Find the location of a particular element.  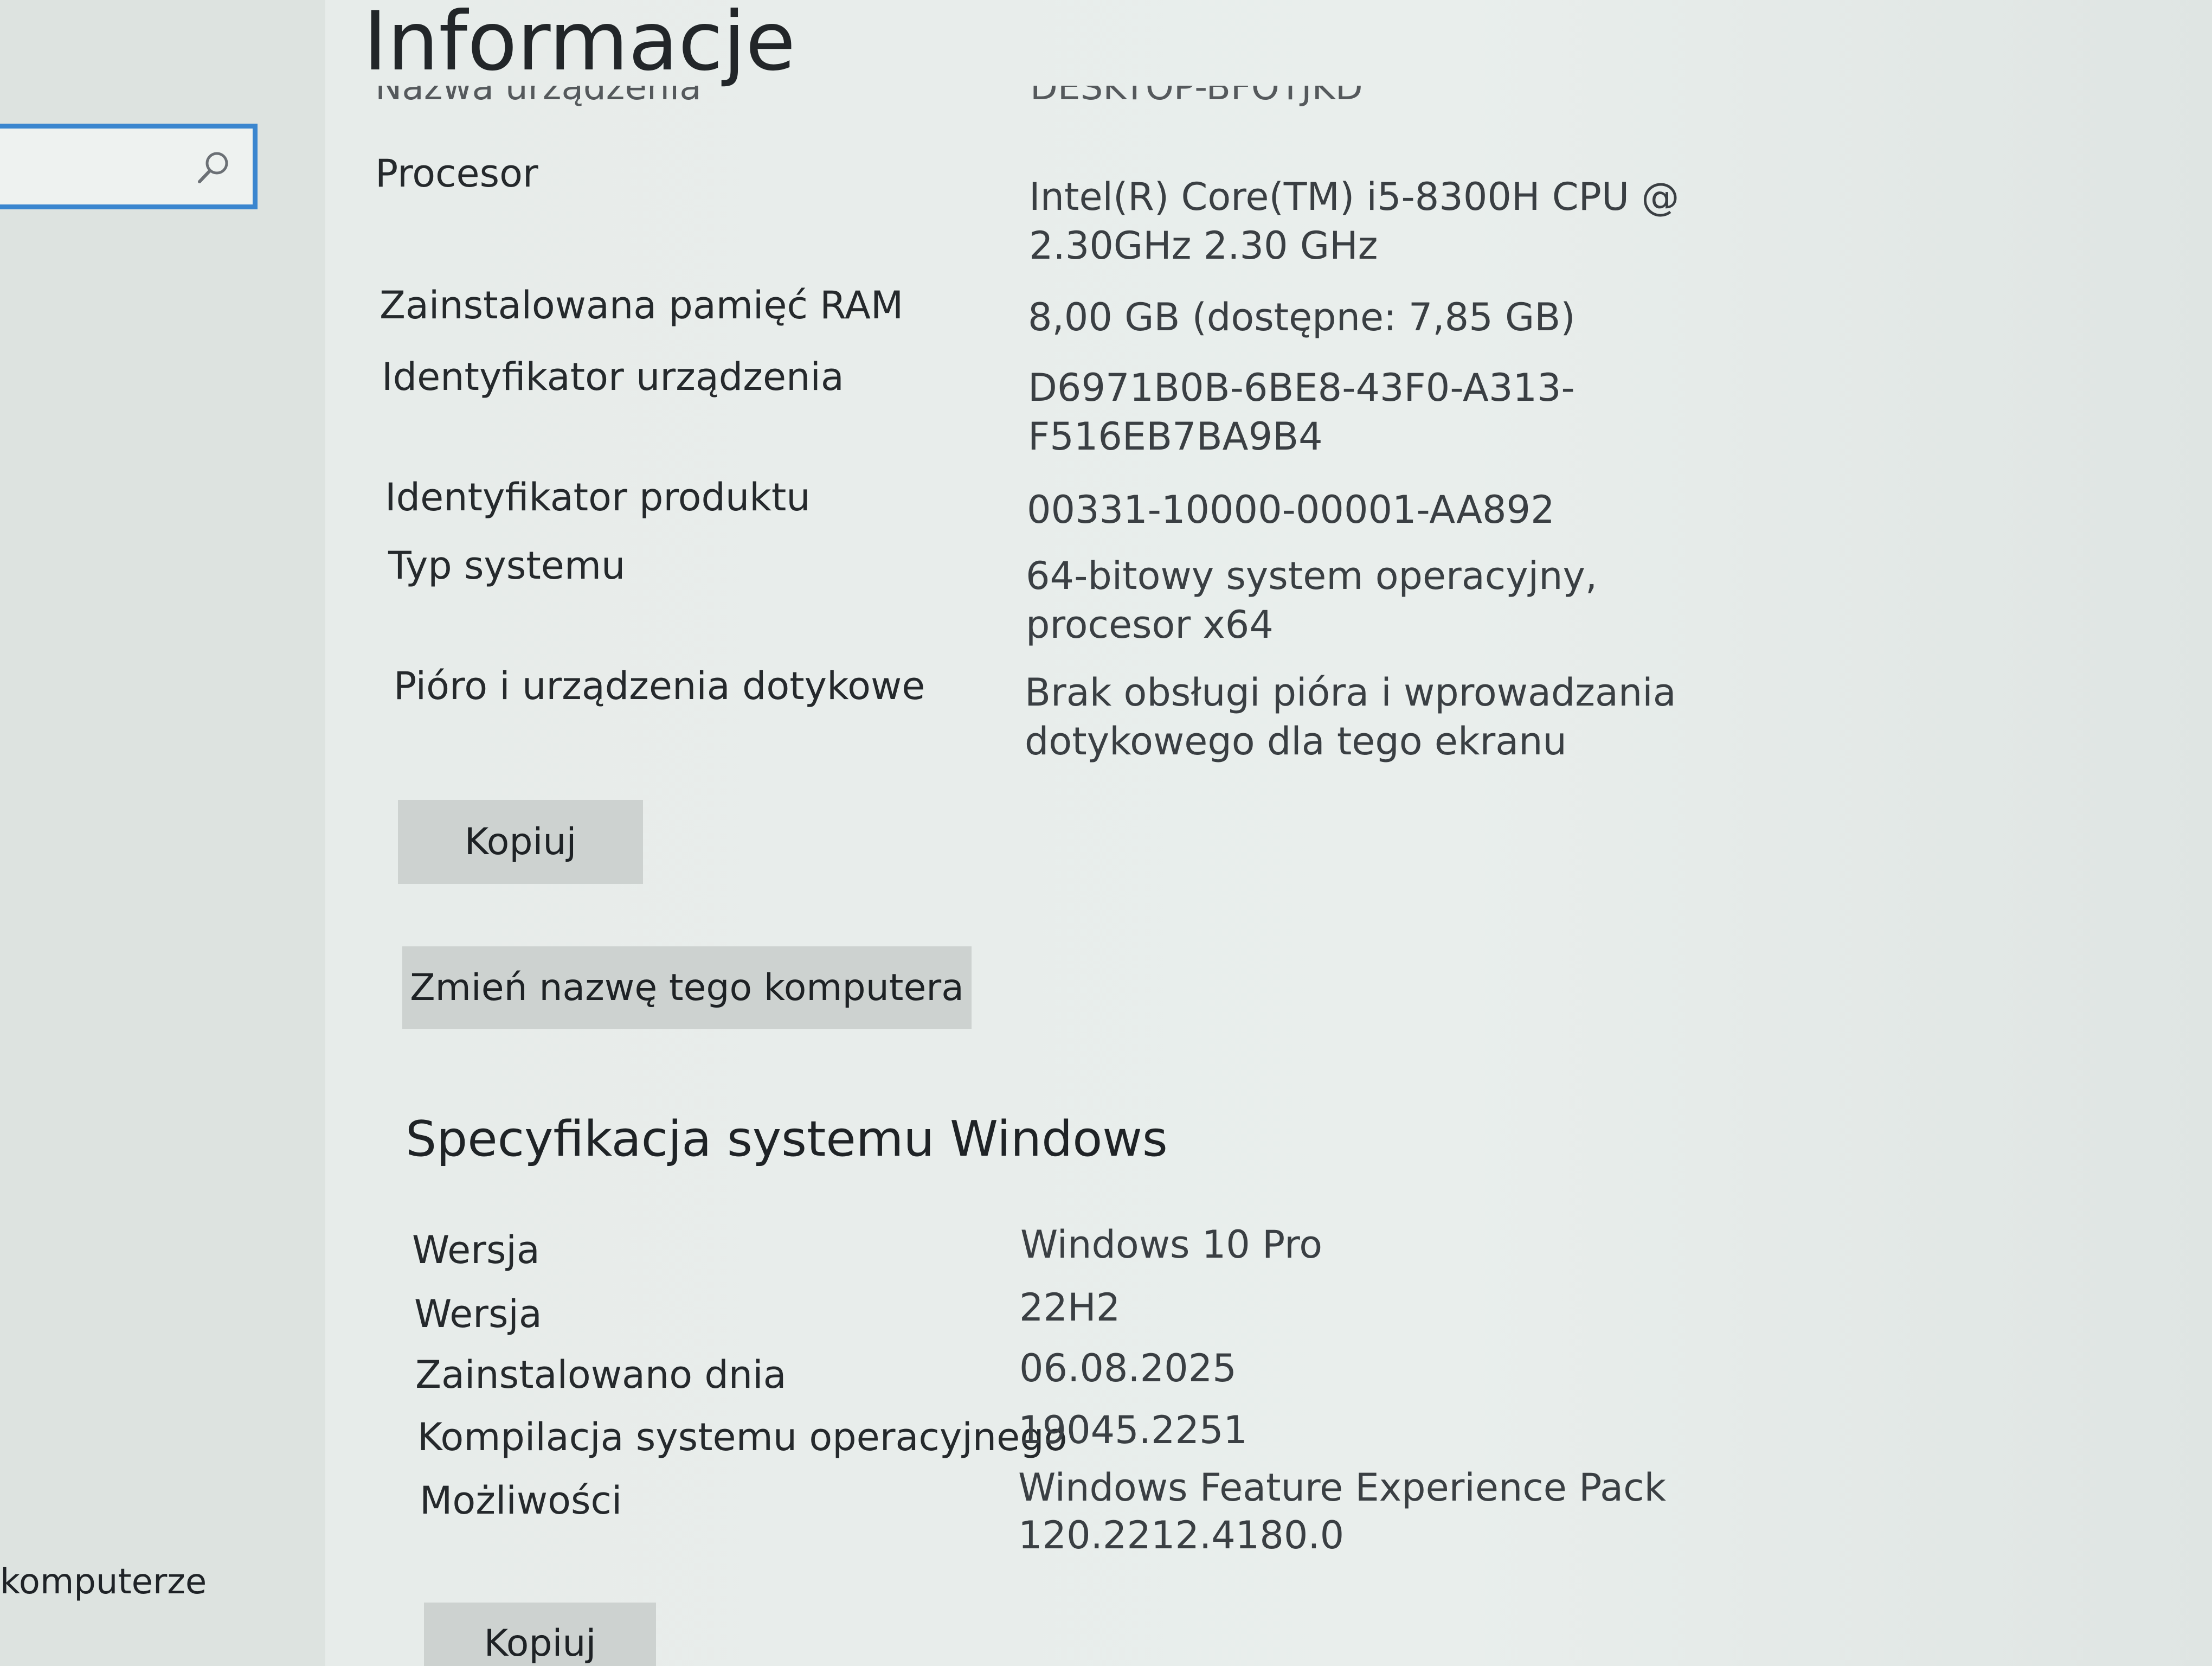

experience-value-line1: Windows Feature Experience Pack is located at coordinates (1342, 1487).